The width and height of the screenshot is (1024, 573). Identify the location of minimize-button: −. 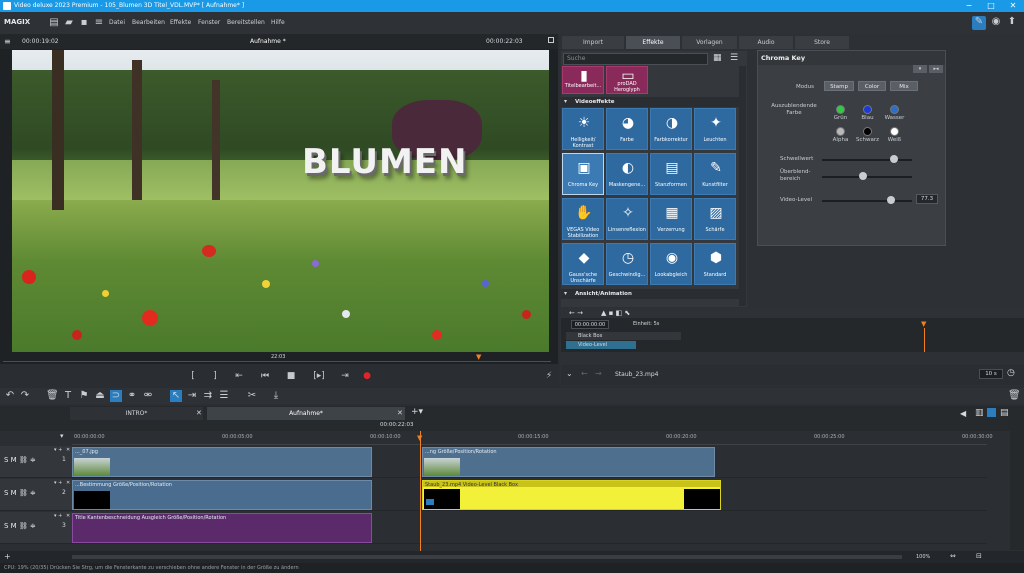
(969, 6).